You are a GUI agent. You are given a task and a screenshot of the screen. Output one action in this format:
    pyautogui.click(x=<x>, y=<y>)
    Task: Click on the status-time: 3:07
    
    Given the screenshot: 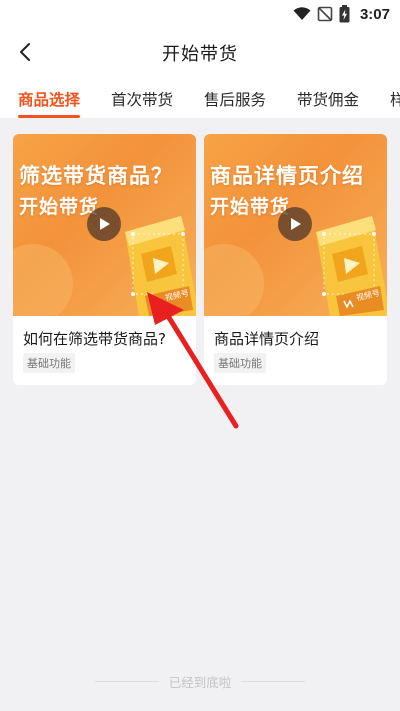 What is the action you would take?
    pyautogui.click(x=374, y=14)
    